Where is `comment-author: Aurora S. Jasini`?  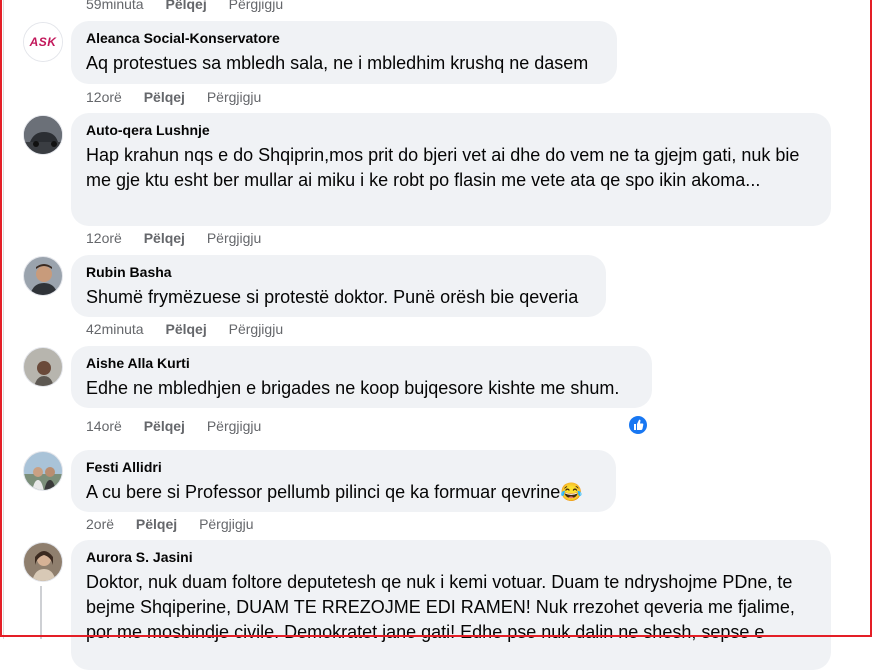 comment-author: Aurora S. Jasini is located at coordinates (451, 557).